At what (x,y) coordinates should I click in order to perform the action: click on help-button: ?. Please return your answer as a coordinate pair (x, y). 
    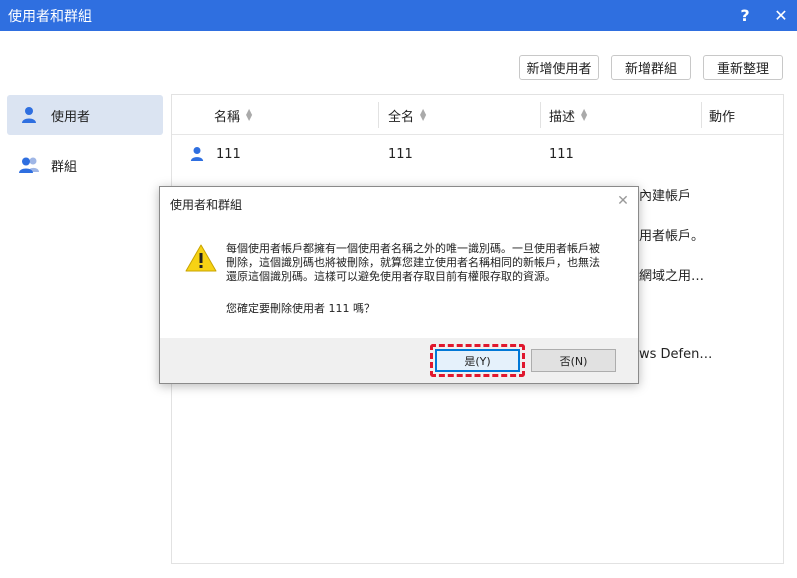
    Looking at the image, I should click on (745, 15).